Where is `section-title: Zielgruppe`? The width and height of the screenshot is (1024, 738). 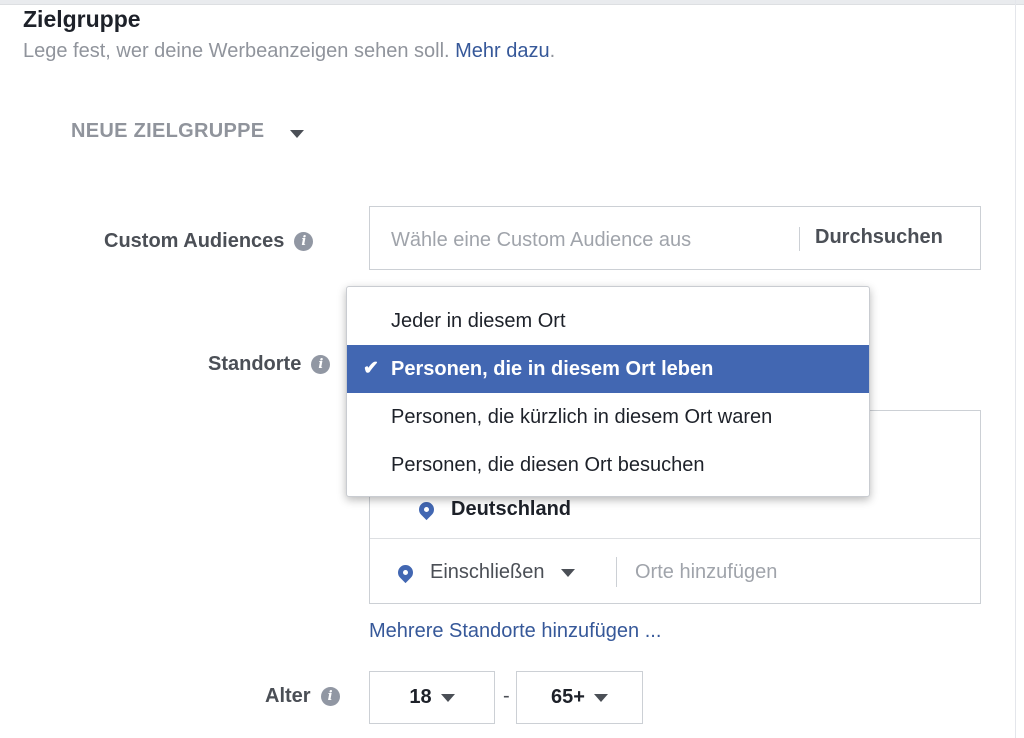
section-title: Zielgruppe is located at coordinates (82, 19).